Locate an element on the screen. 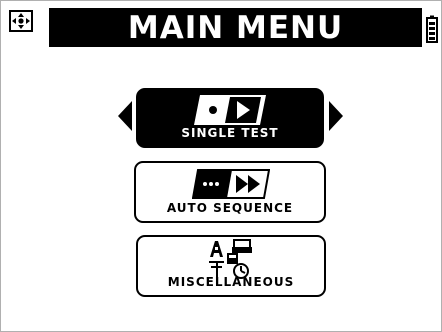 The height and width of the screenshot is (332, 442). menu-item-label: SINGLE TEST is located at coordinates (230, 133).